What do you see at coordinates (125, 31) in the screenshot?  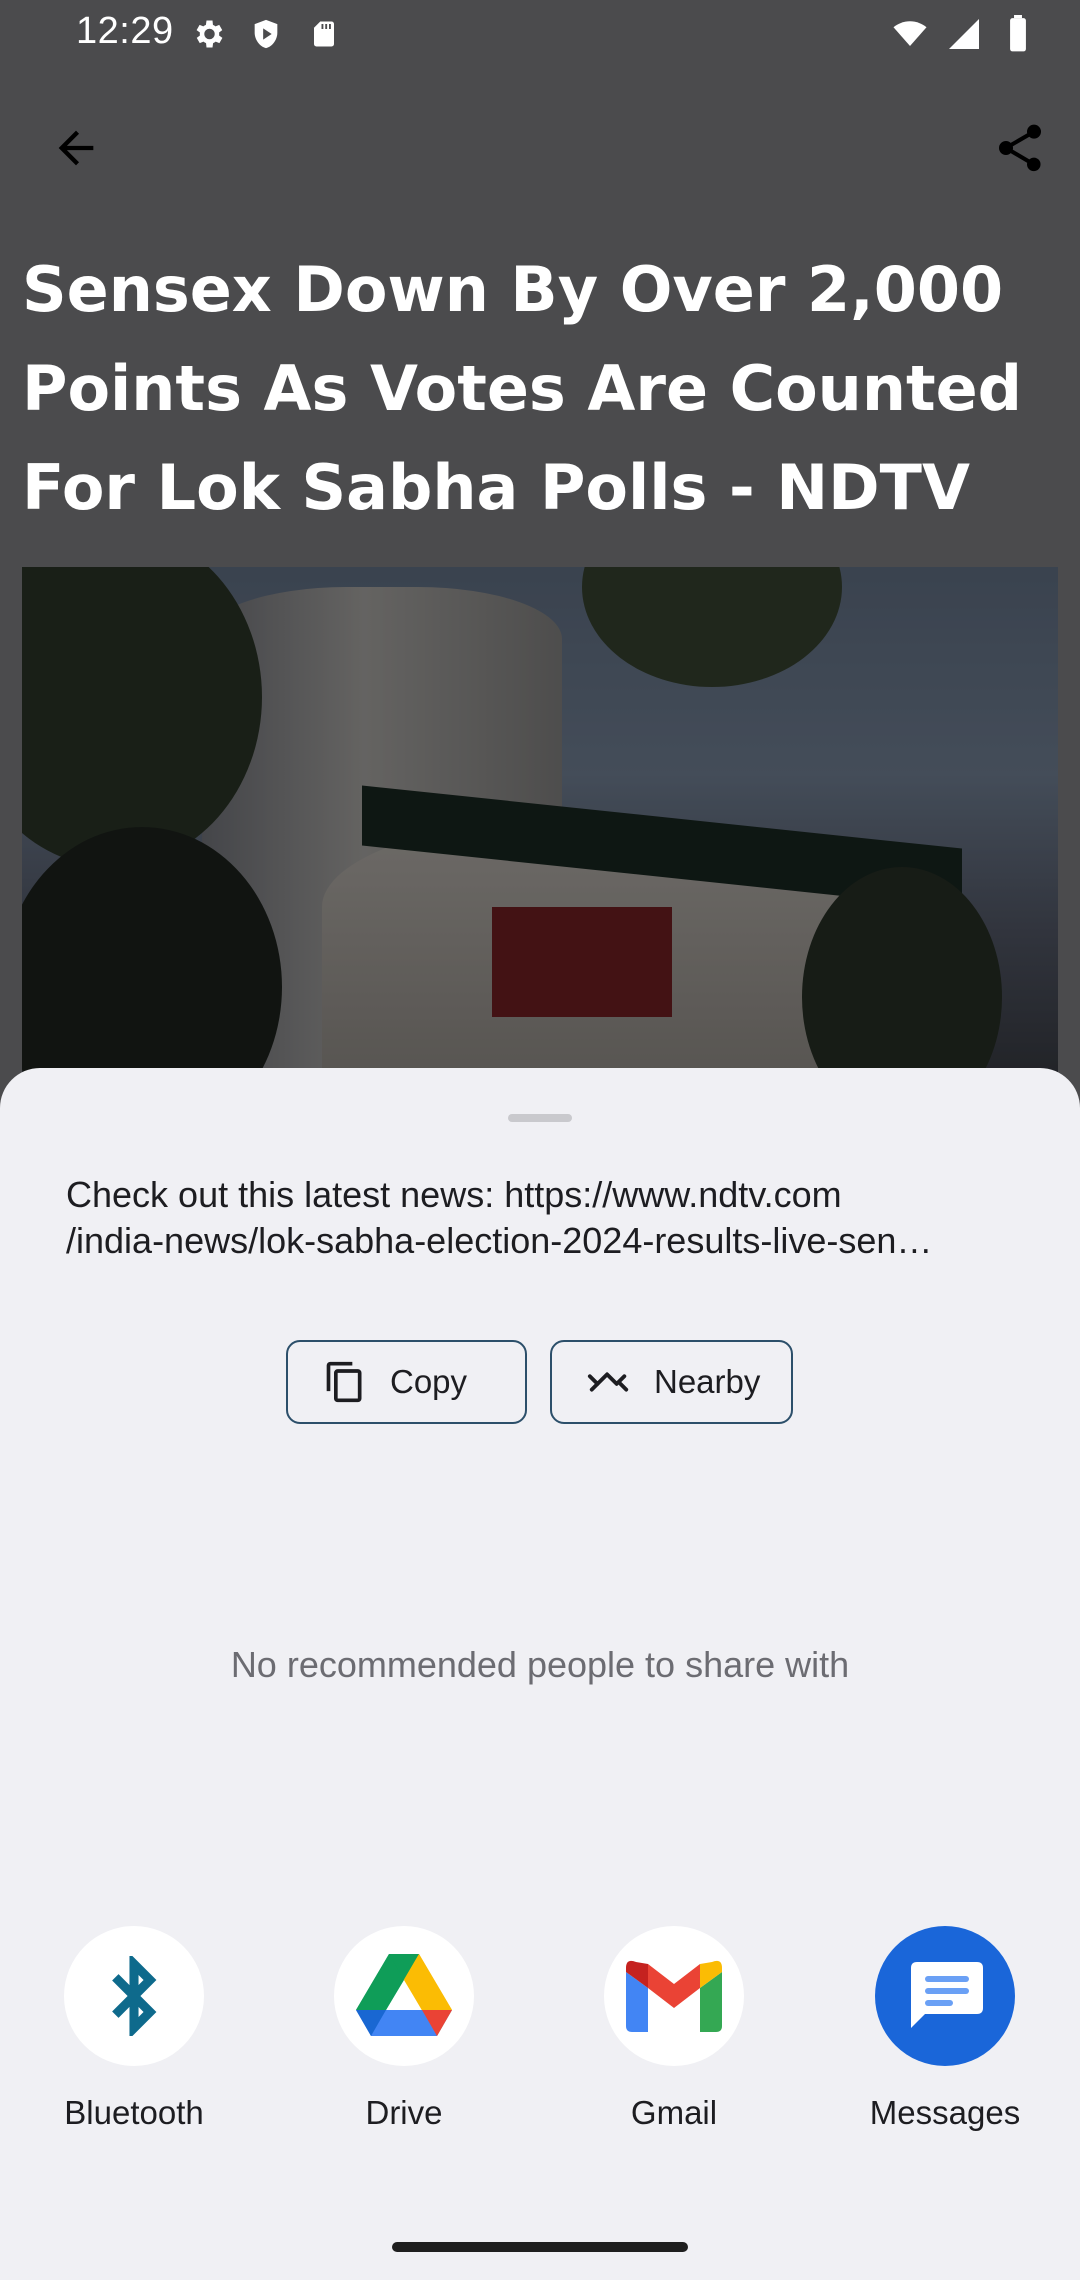 I see `status-time: 12:29` at bounding box center [125, 31].